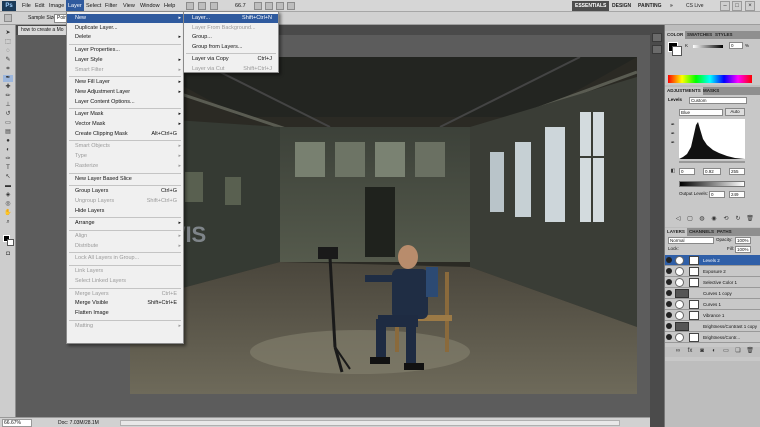 The width and height of the screenshot is (760, 427). Describe the element at coordinates (8, 42) in the screenshot. I see `marquee-tool-icon: ⬚` at that location.